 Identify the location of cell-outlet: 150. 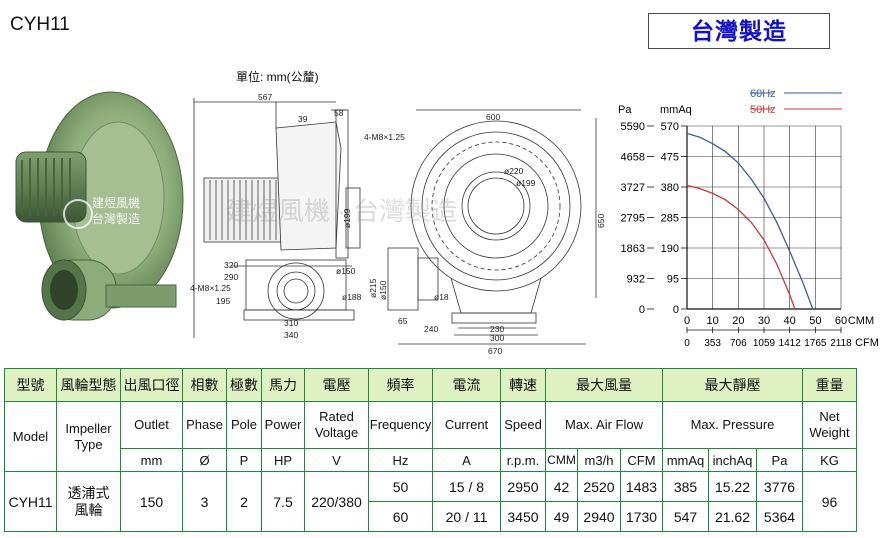
(151, 501).